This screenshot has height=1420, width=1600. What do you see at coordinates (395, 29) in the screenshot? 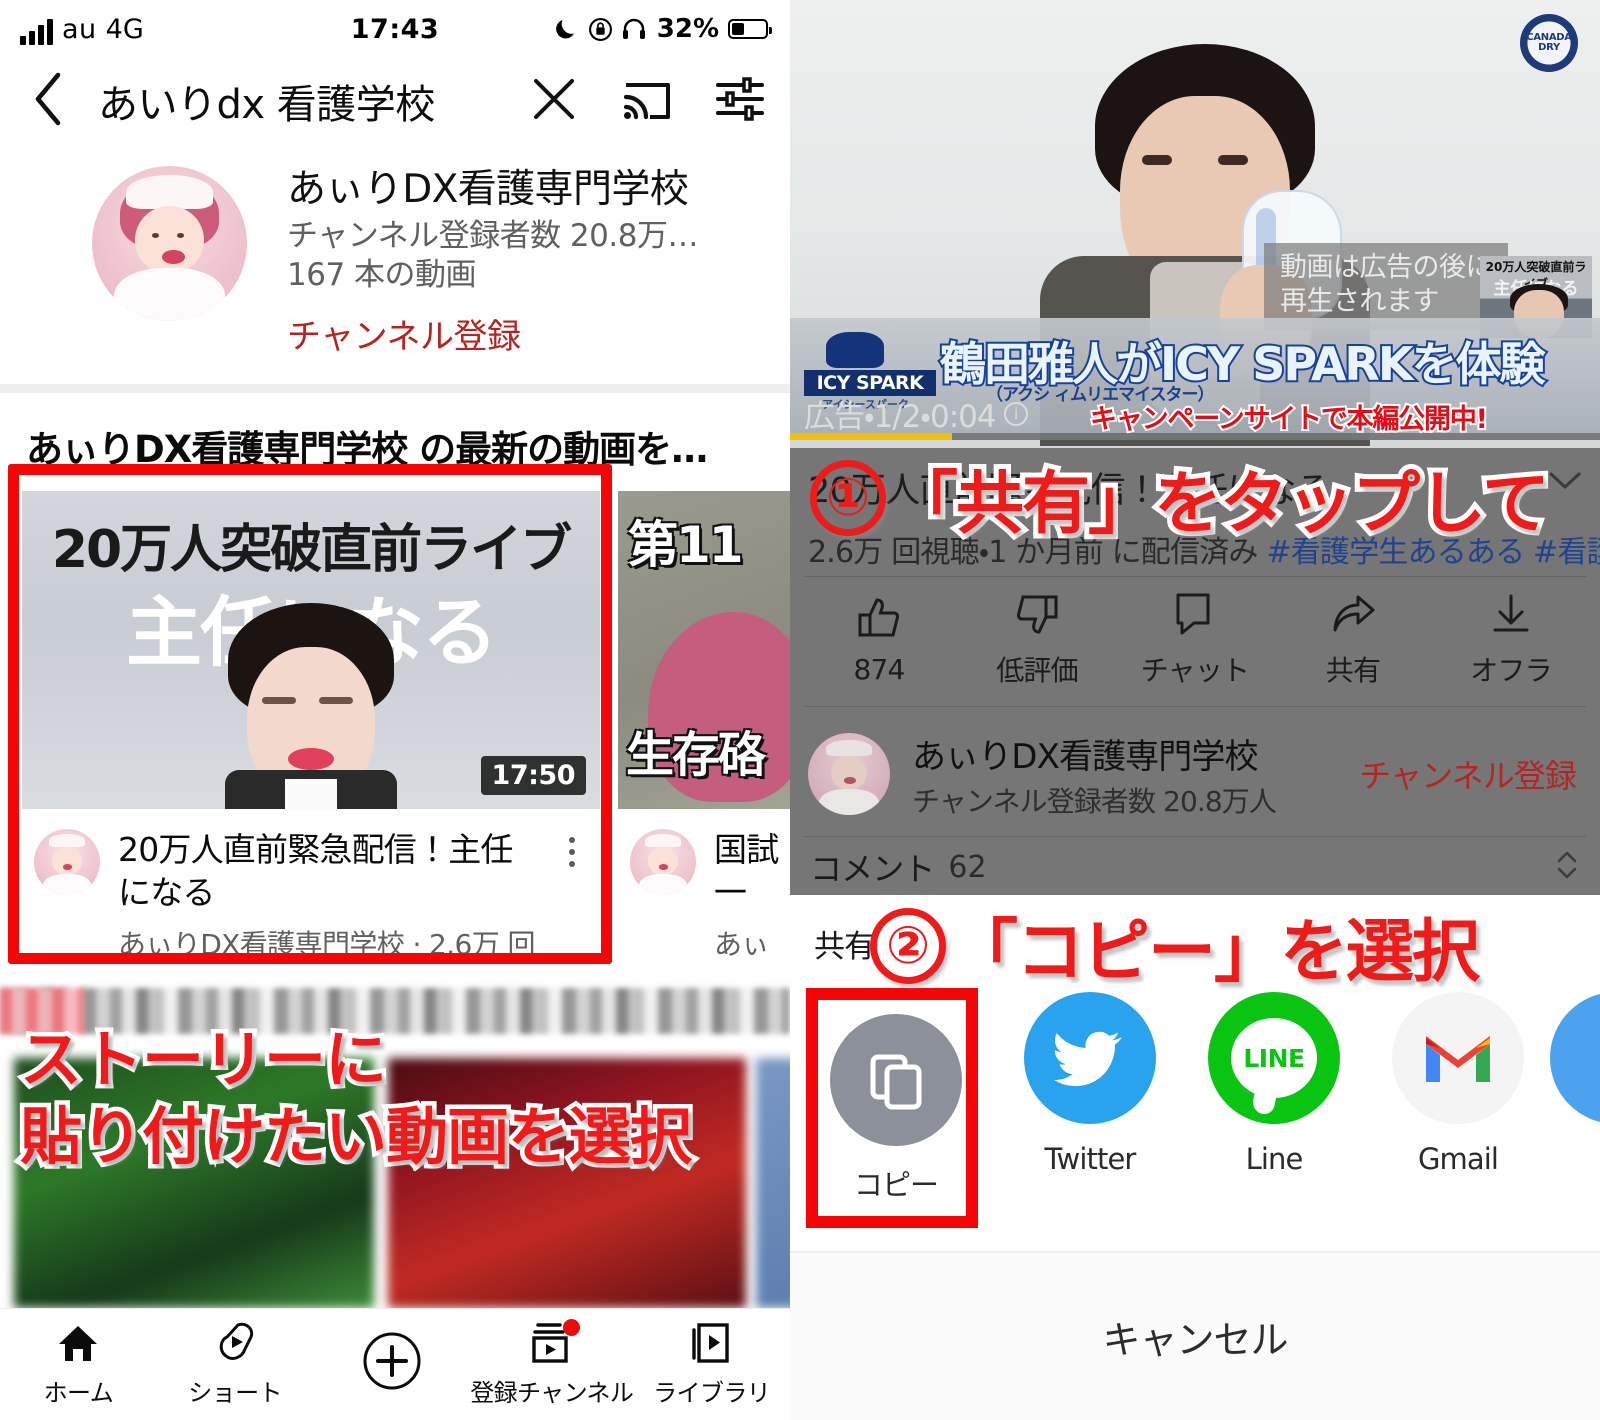
I see `status-bar: au 4G 17:43 32%` at bounding box center [395, 29].